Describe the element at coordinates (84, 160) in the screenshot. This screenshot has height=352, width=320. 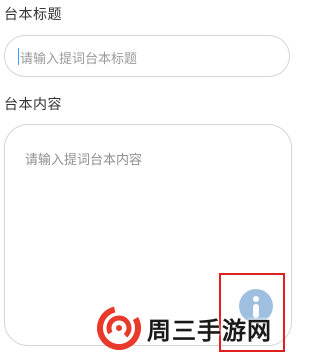
I see `content-placeholder: 请输入提词台本内容` at that location.